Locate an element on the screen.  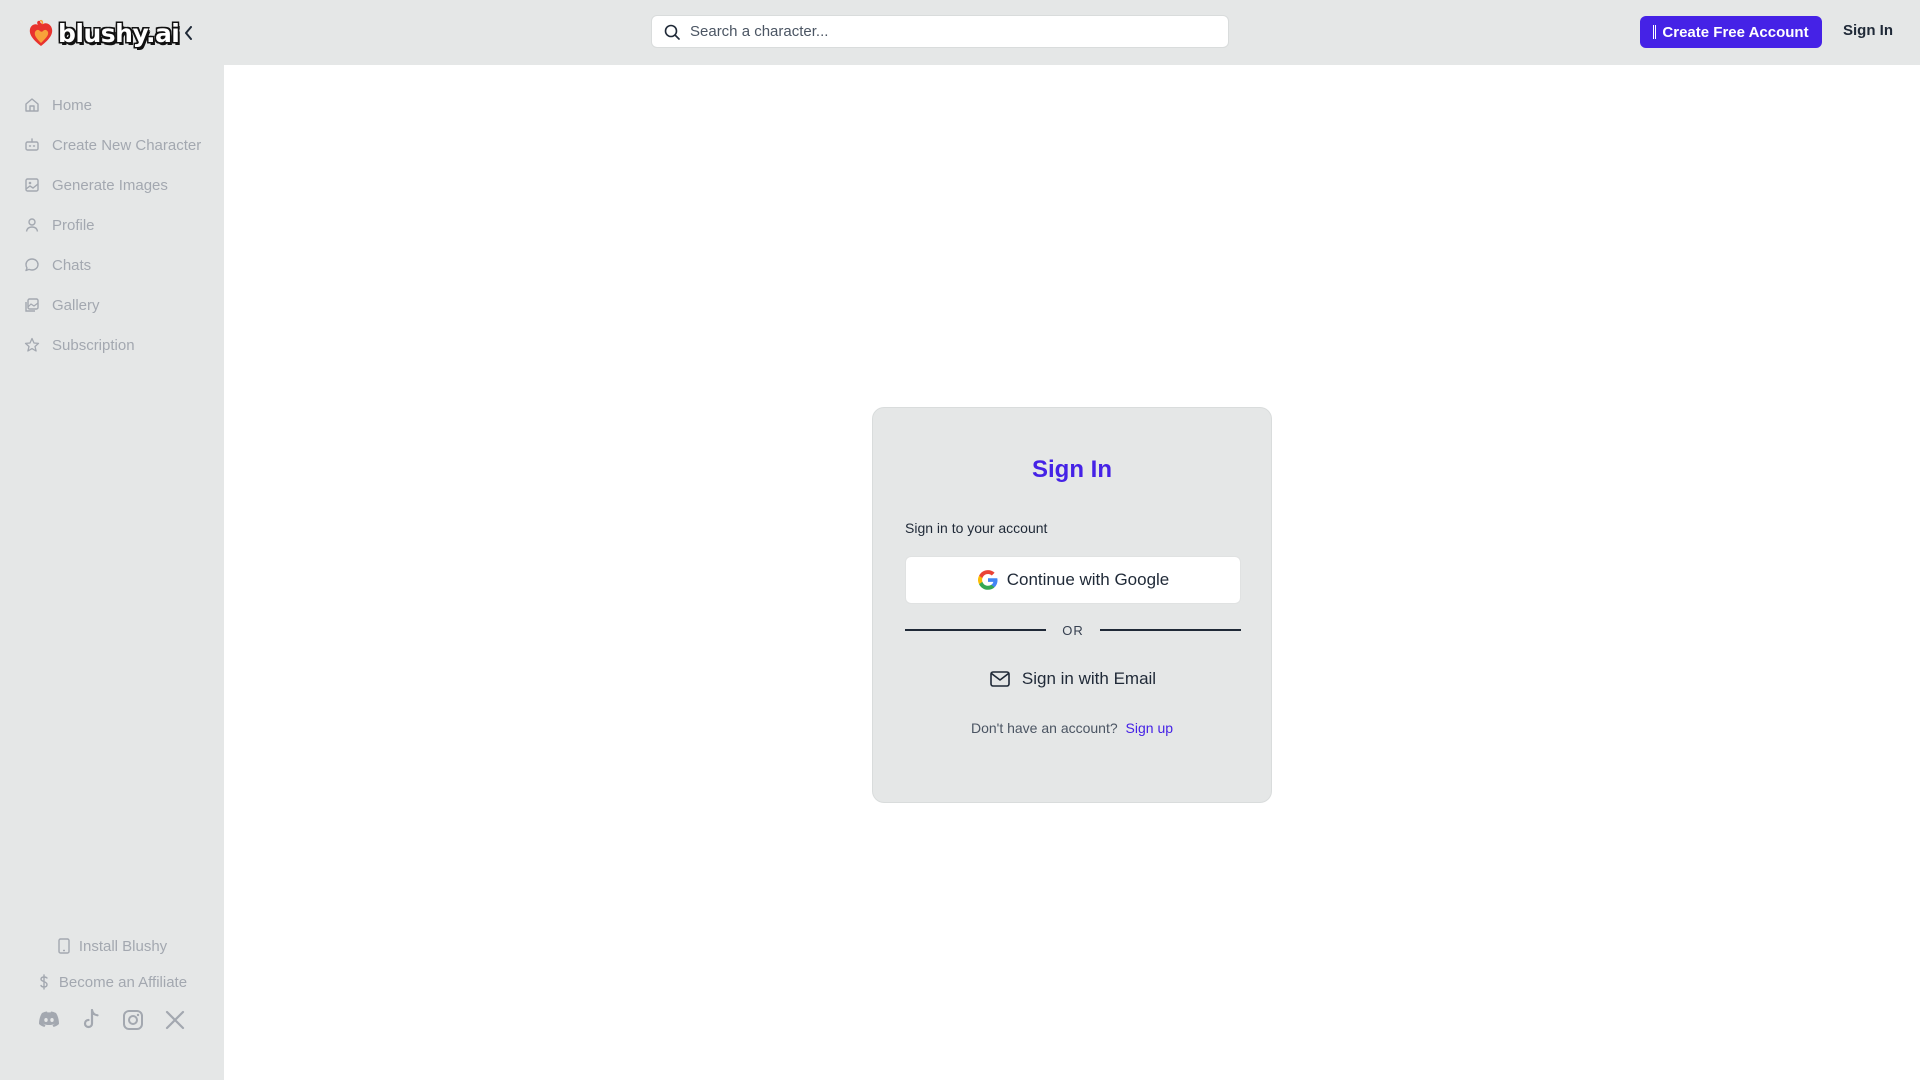
sidebar-item-label: Profile is located at coordinates (73, 225).